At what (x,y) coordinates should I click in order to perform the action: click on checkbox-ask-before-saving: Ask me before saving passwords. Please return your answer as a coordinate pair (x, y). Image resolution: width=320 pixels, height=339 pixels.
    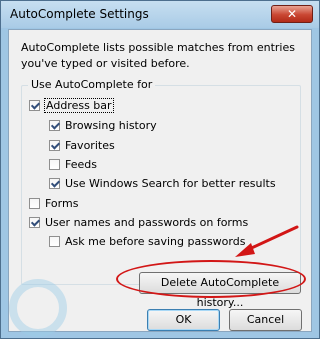
    Looking at the image, I should click on (147, 241).